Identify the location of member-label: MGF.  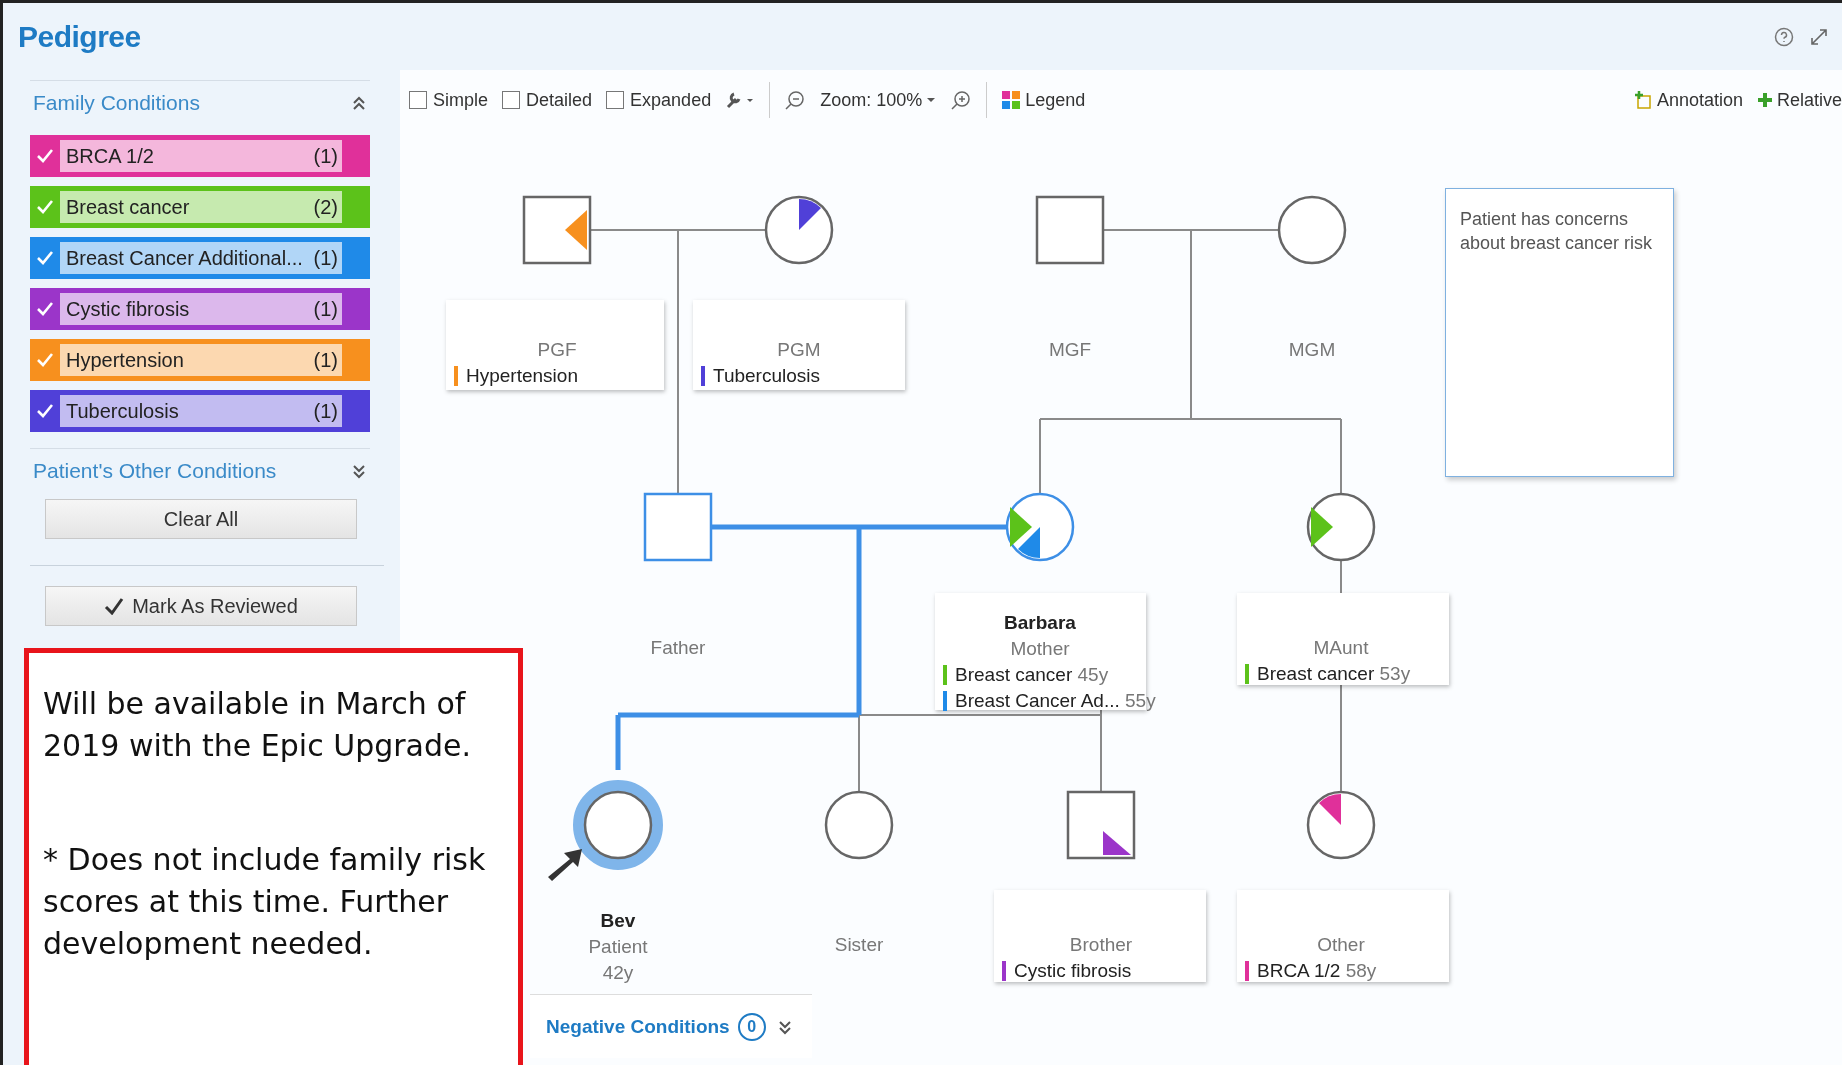
(1070, 350).